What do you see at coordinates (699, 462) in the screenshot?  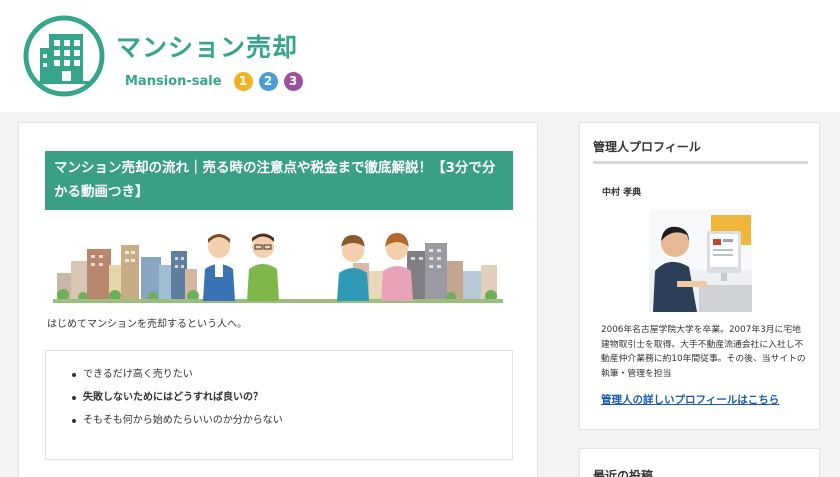 I see `recent-posts-widget: 最近の投稿` at bounding box center [699, 462].